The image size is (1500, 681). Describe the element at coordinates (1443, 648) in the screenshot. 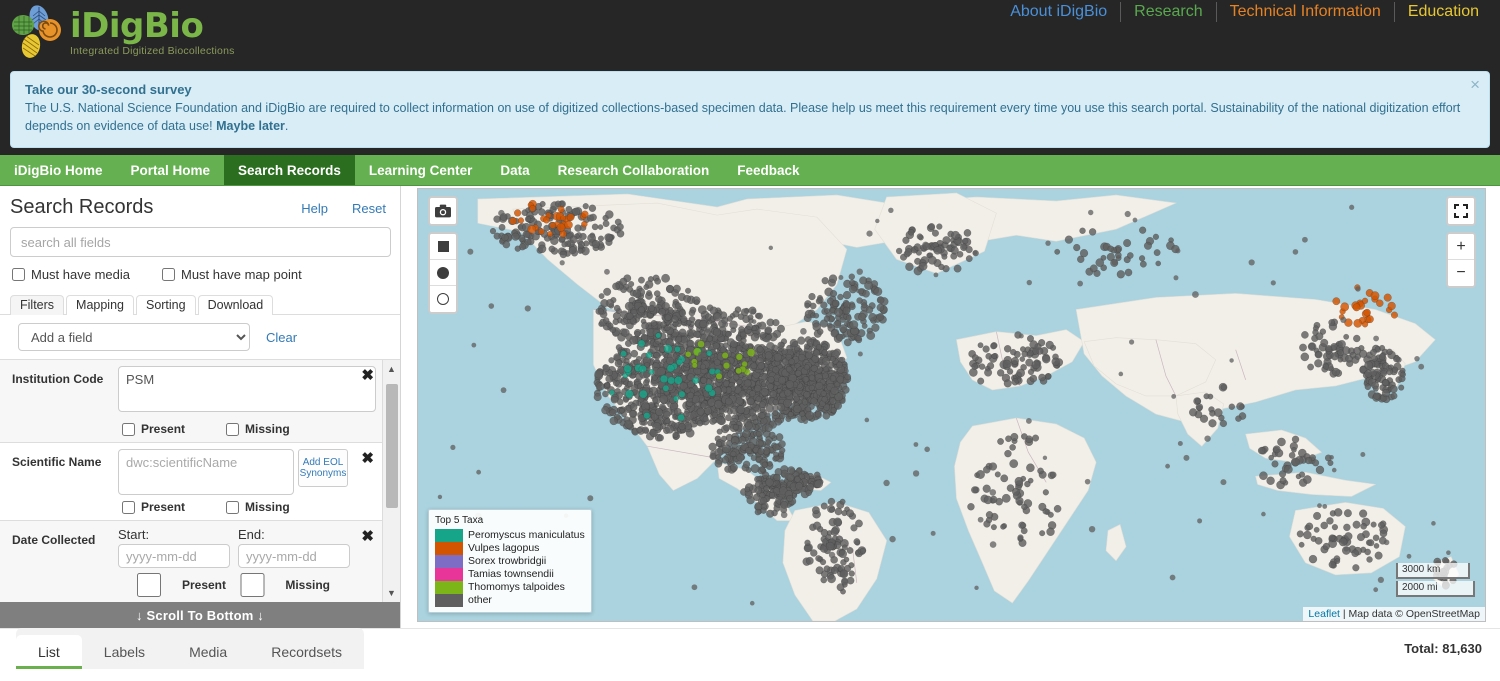

I see `total-records-count: Total: 81,630` at that location.